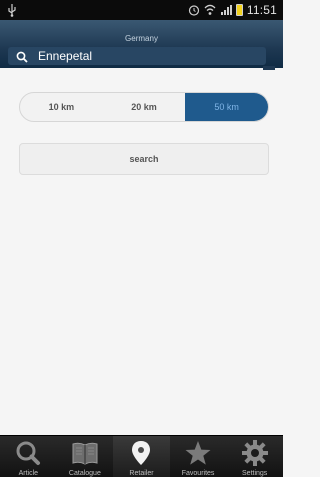 The height and width of the screenshot is (477, 320). I want to click on nav-item-retailer: Retailer, so click(141, 456).